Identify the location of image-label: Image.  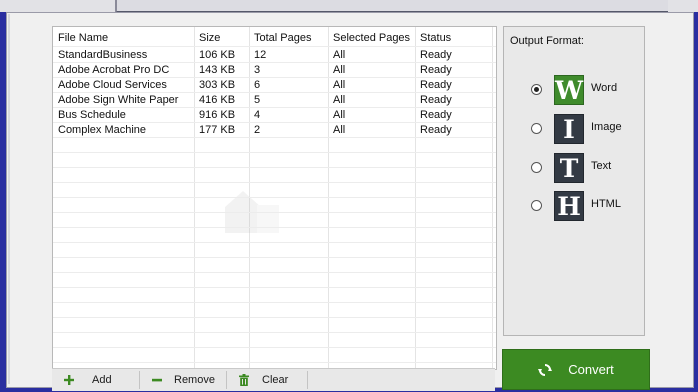
(606, 127).